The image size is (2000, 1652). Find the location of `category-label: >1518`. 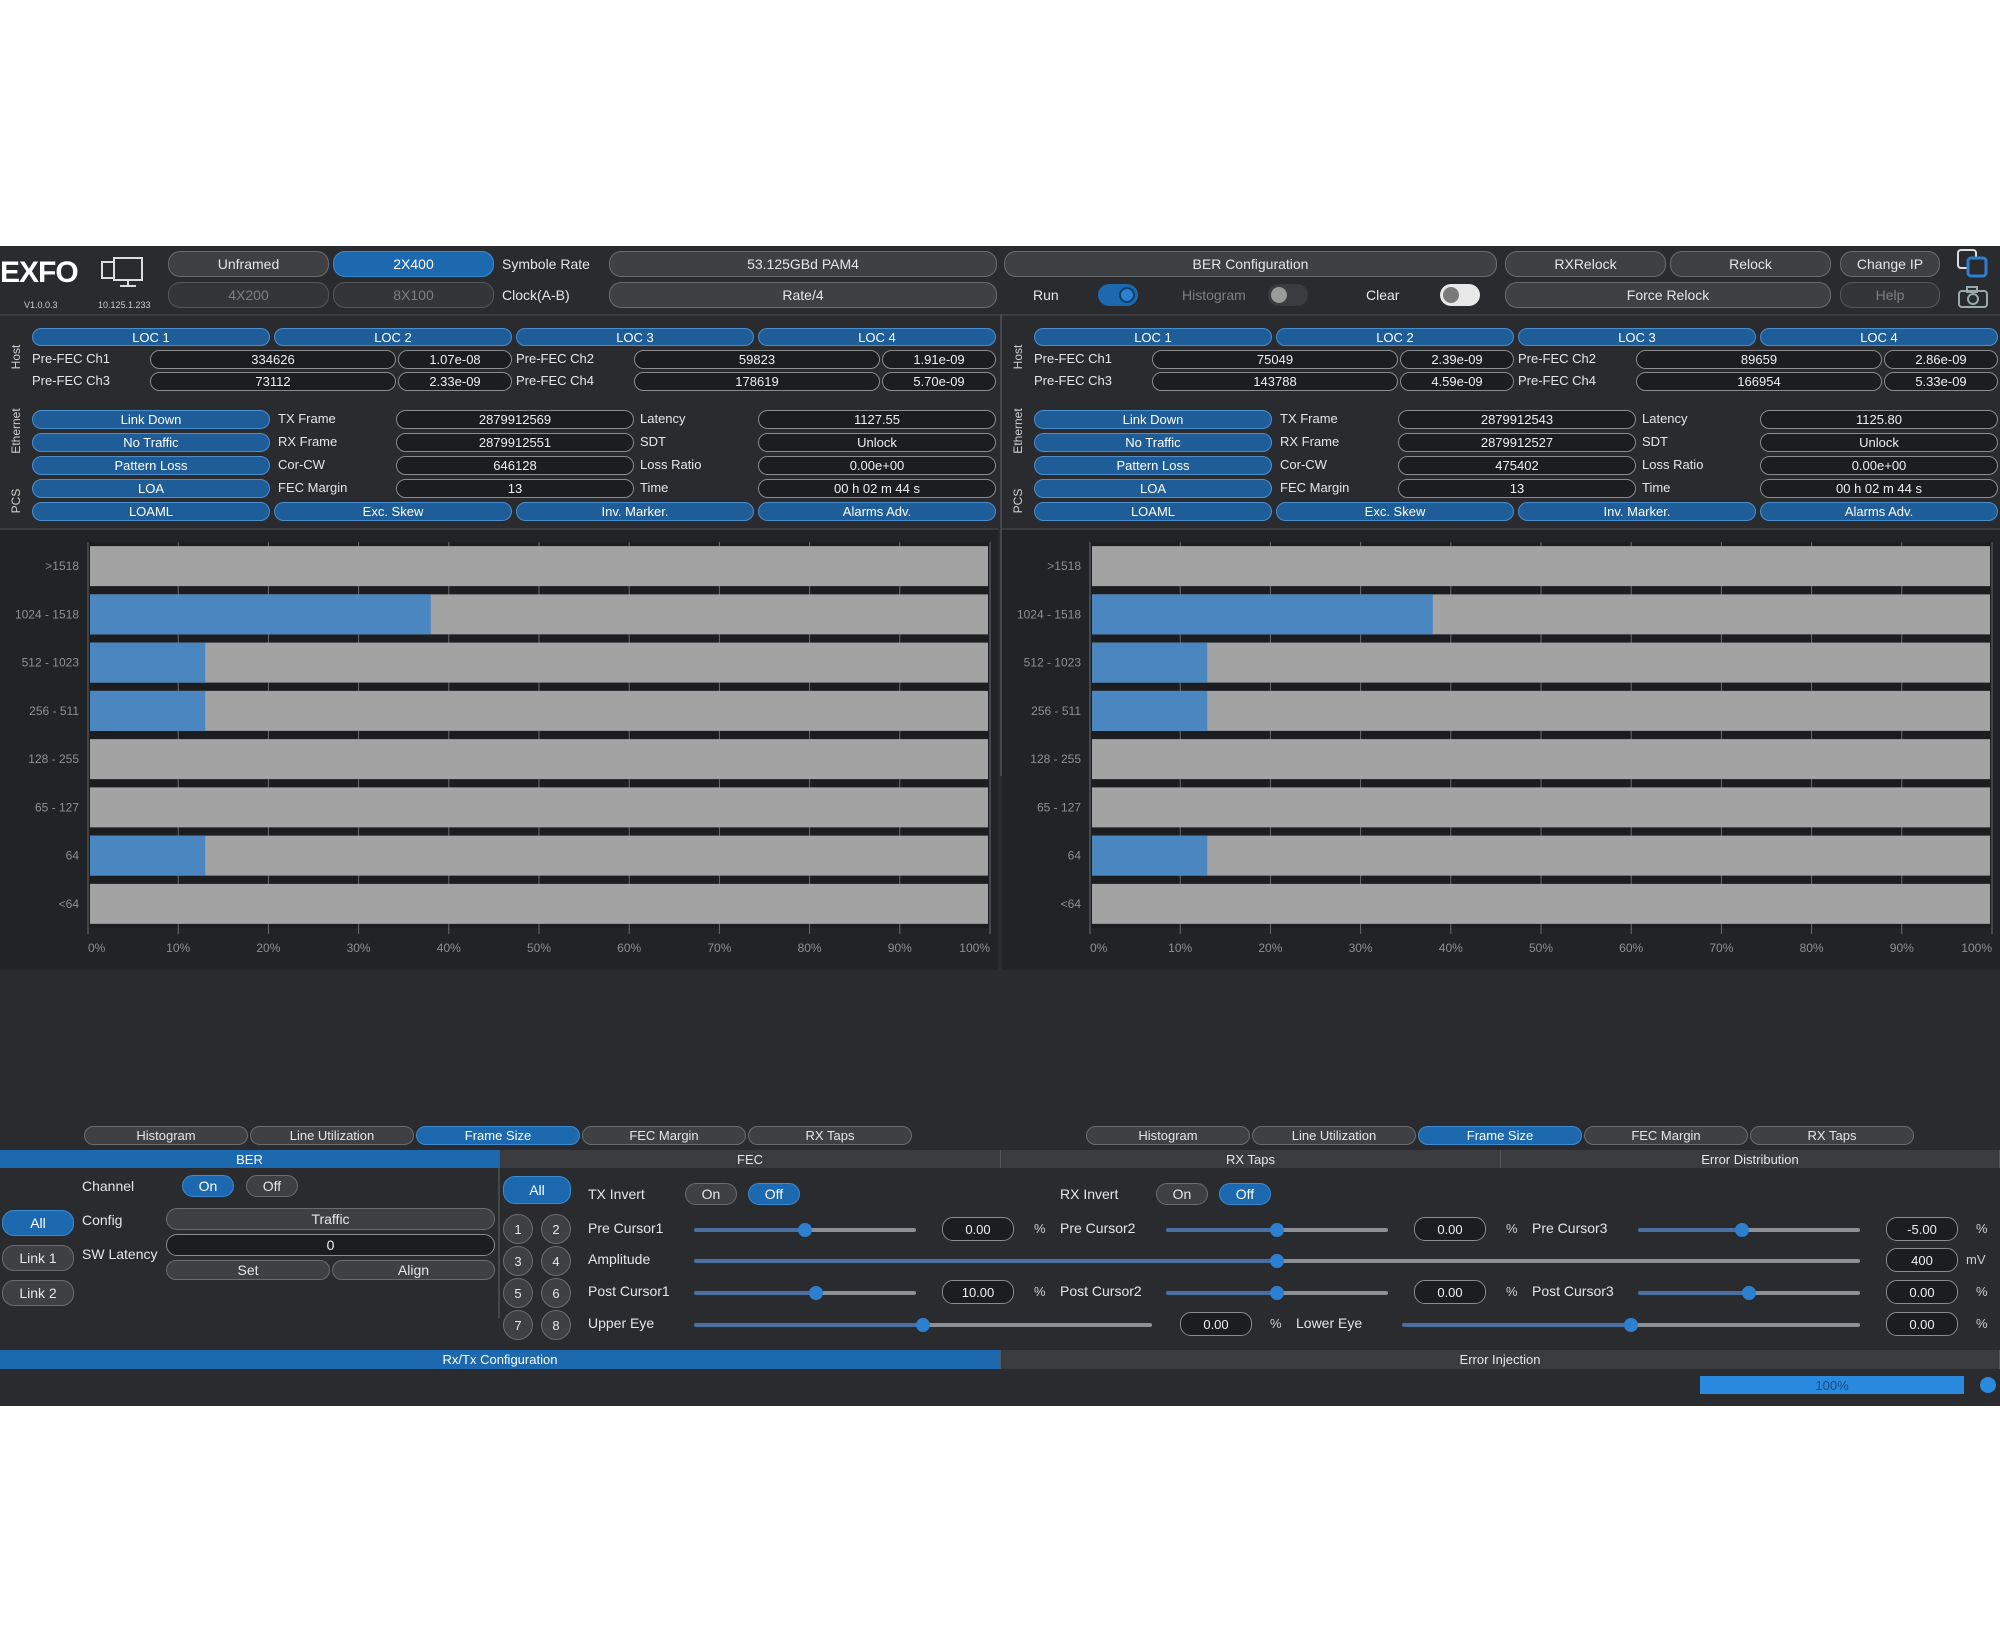

category-label: >1518 is located at coordinates (1064, 566).